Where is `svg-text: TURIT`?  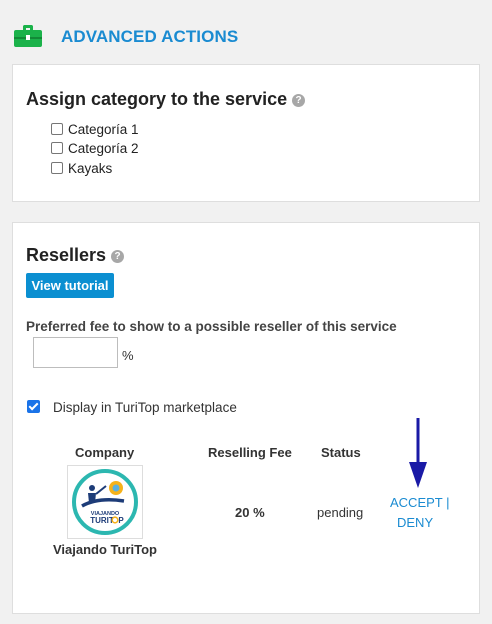 svg-text: TURIT is located at coordinates (102, 520).